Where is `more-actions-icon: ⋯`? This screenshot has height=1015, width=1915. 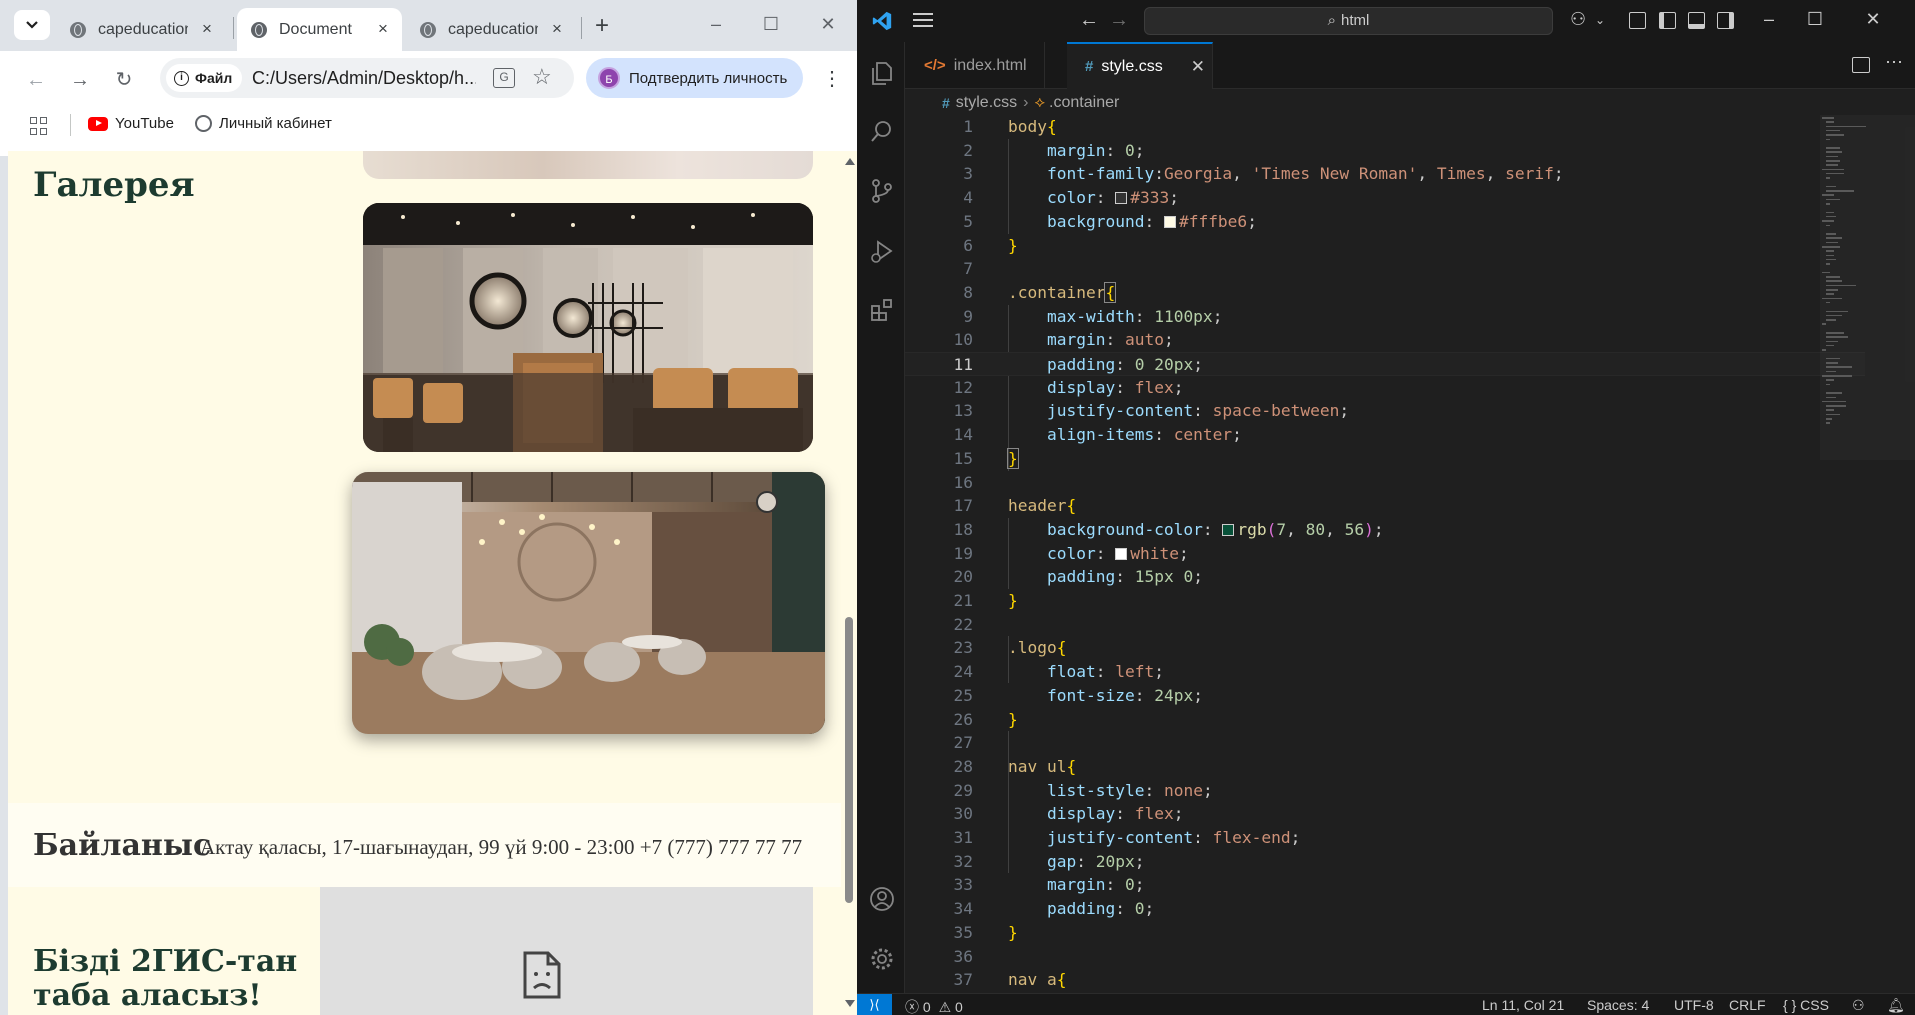
more-actions-icon: ⋯ is located at coordinates (1894, 62).